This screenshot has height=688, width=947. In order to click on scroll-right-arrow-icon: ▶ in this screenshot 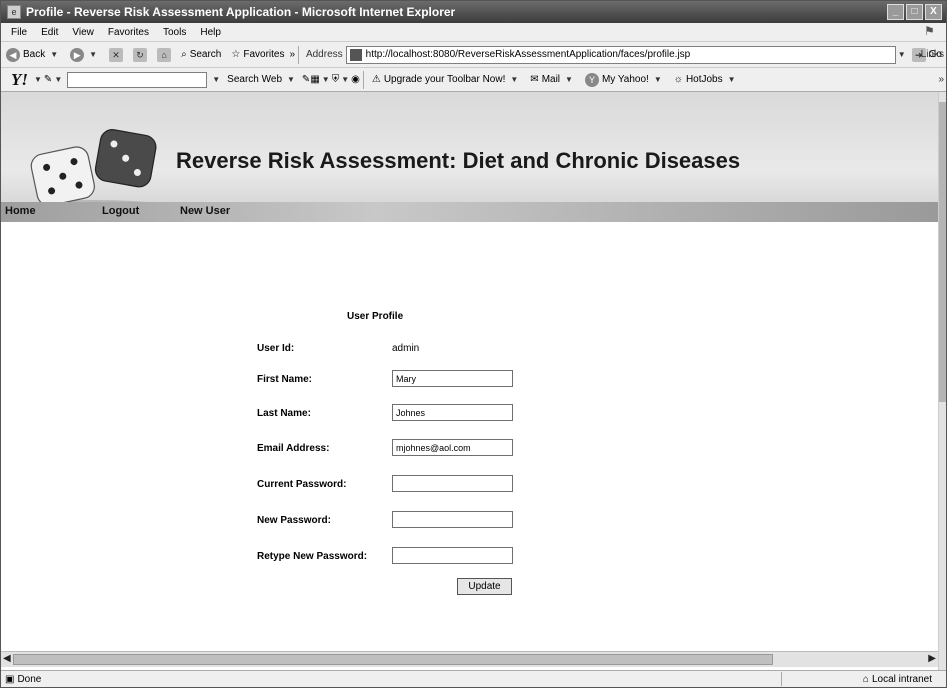, I will do `click(932, 658)`.